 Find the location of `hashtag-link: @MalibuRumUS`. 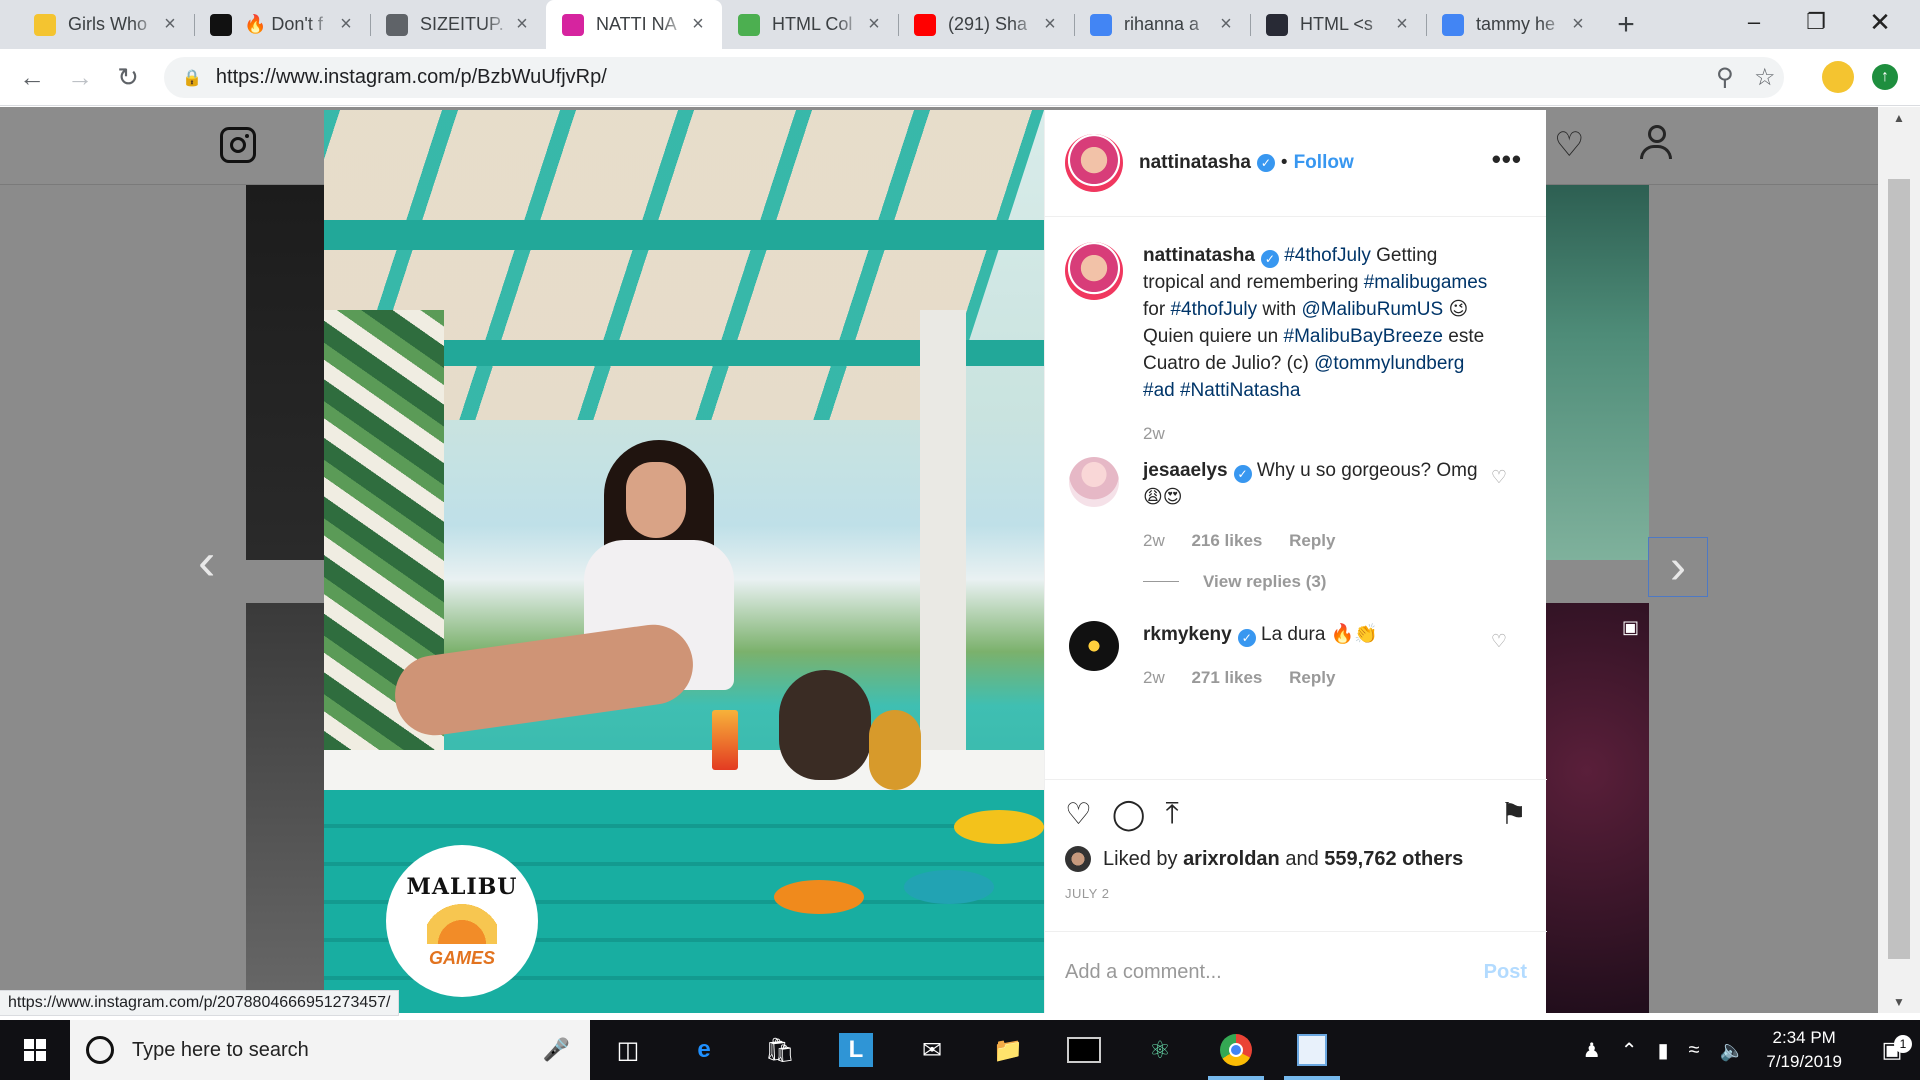

hashtag-link: @MalibuRumUS is located at coordinates (1372, 309).